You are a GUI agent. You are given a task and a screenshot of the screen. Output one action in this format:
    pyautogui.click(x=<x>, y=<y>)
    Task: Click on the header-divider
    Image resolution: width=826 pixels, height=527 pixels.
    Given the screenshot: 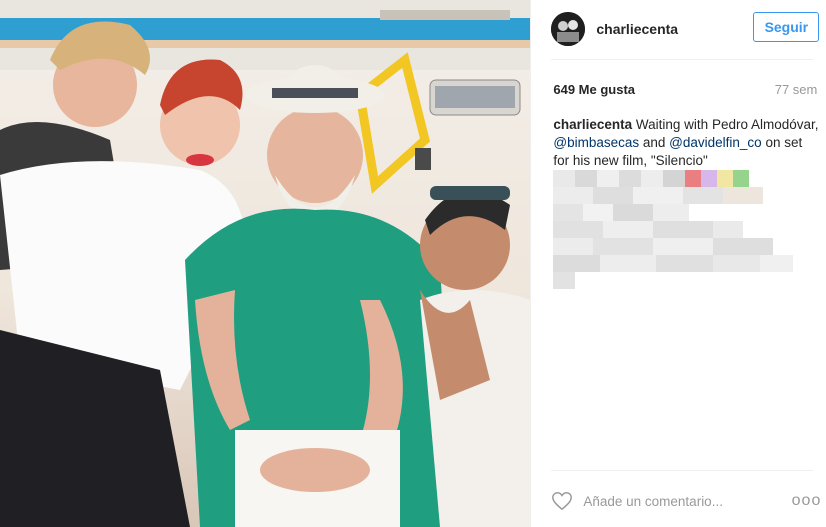 What is the action you would take?
    pyautogui.click(x=682, y=59)
    